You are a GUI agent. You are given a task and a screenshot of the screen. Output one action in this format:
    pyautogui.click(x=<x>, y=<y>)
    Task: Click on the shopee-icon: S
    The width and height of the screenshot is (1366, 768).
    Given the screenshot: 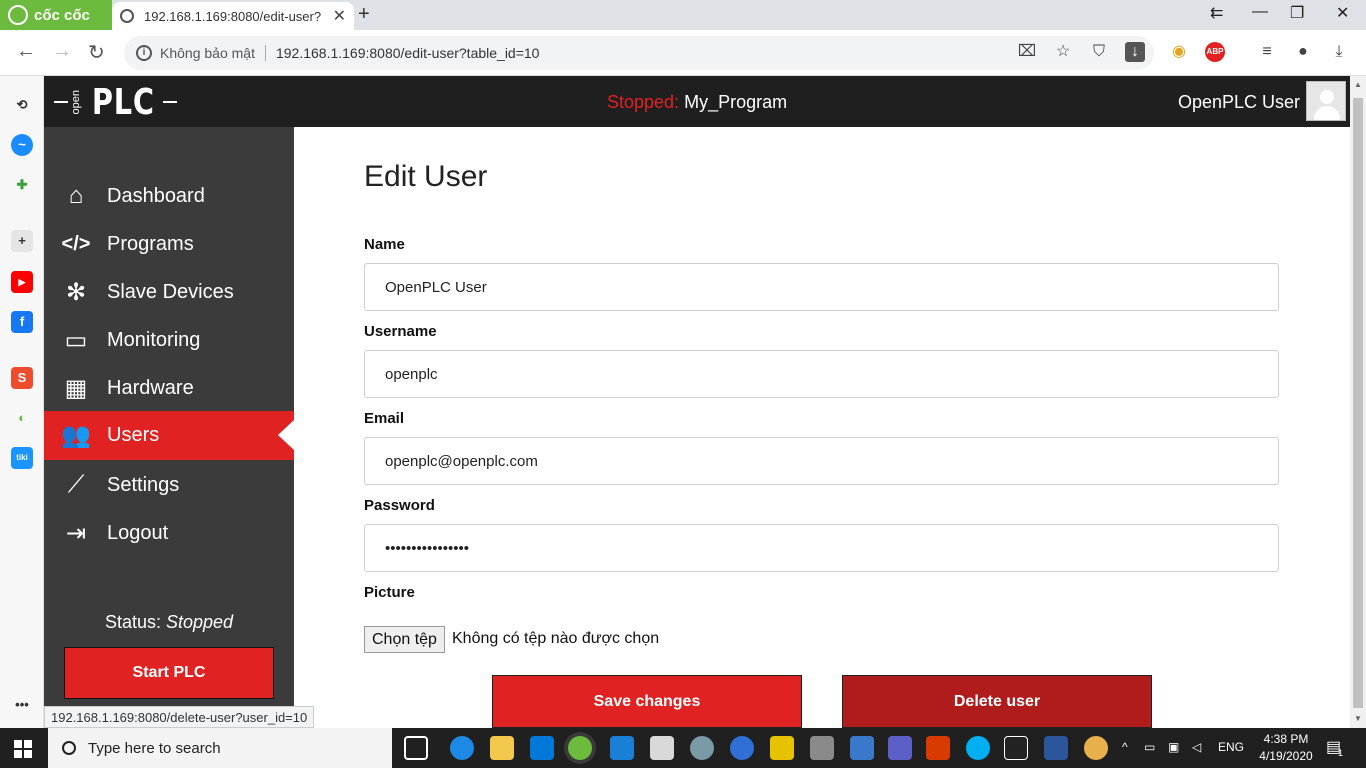 What is the action you would take?
    pyautogui.click(x=22, y=378)
    